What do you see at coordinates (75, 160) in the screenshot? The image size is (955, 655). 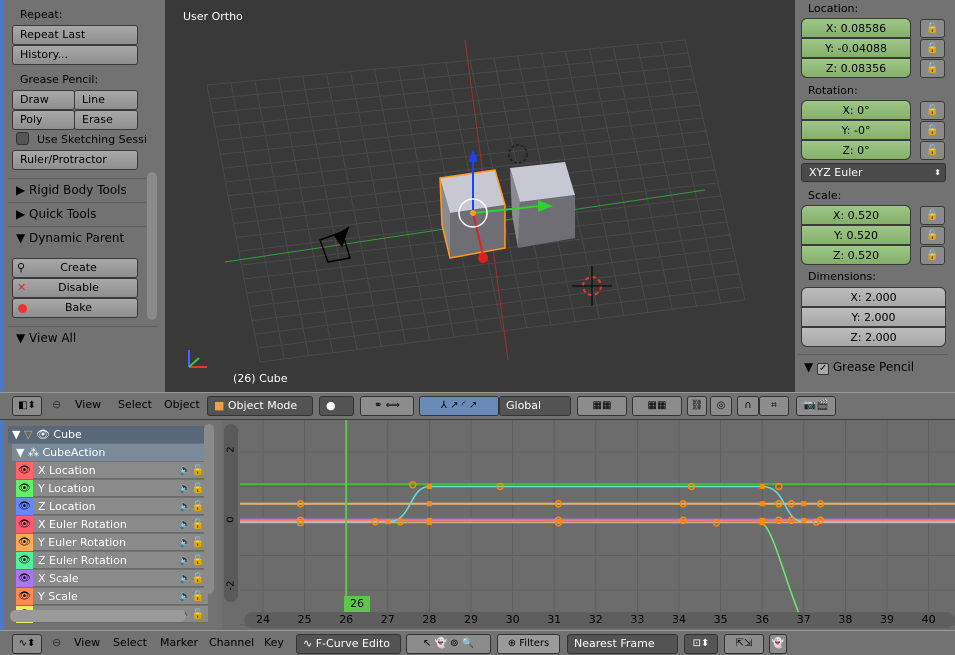 I see `ruler-button: Ruler/Protractor` at bounding box center [75, 160].